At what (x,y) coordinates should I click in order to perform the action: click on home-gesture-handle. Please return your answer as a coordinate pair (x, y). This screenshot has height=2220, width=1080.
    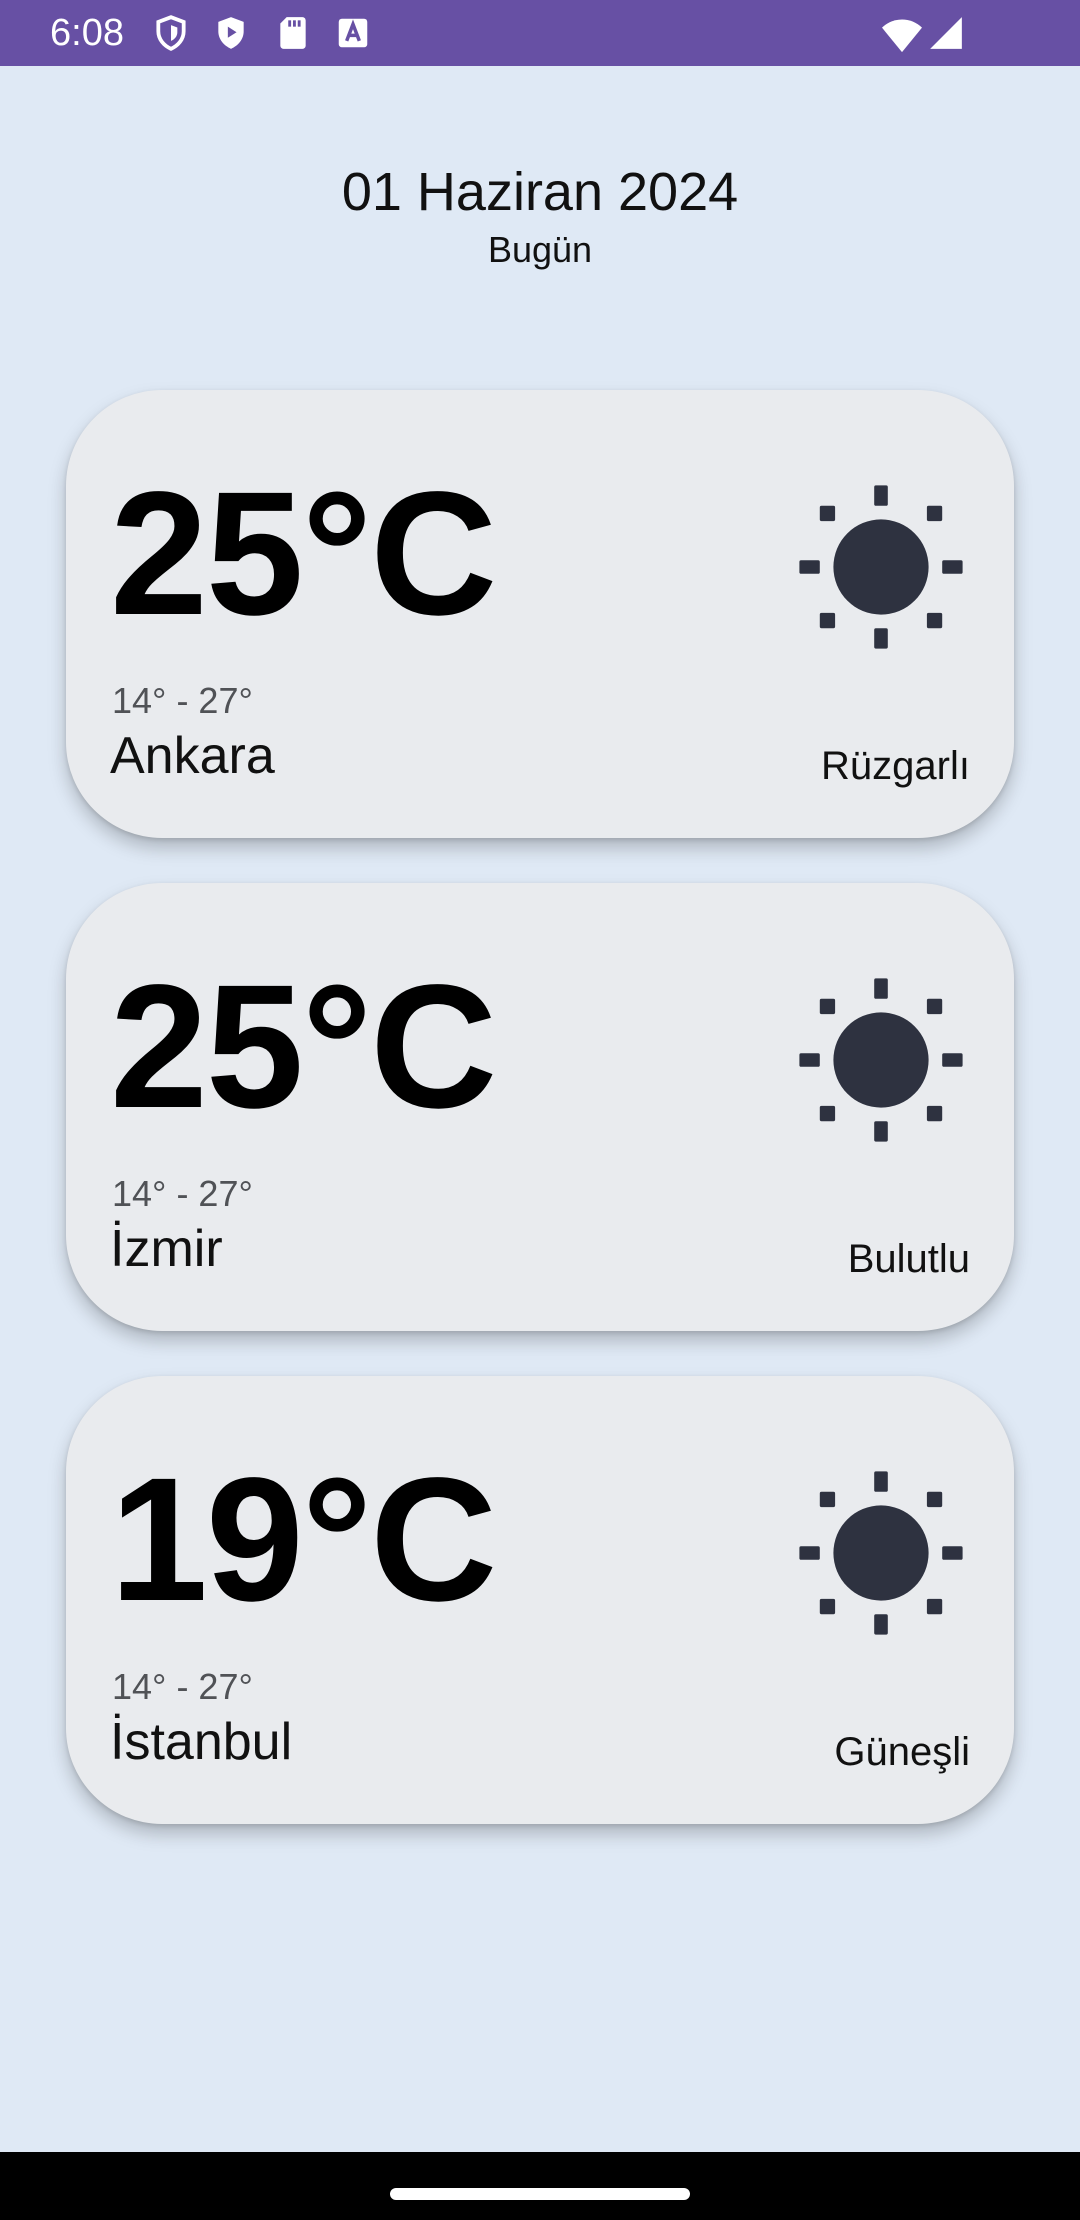
    Looking at the image, I should click on (540, 2194).